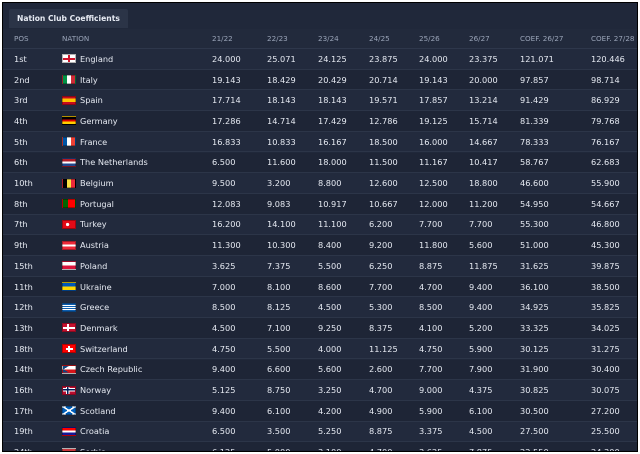 The width and height of the screenshot is (640, 454). Describe the element at coordinates (330, 431) in the screenshot. I see `row-season-2324: 5.250` at that location.